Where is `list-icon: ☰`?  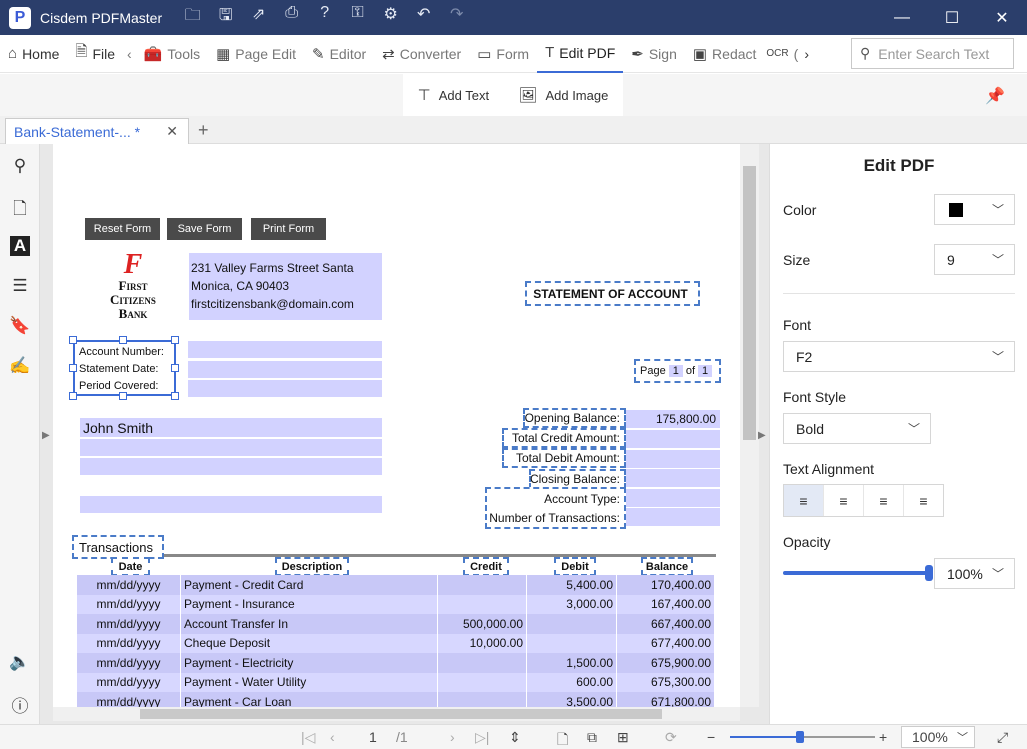
list-icon: ☰ is located at coordinates (20, 286).